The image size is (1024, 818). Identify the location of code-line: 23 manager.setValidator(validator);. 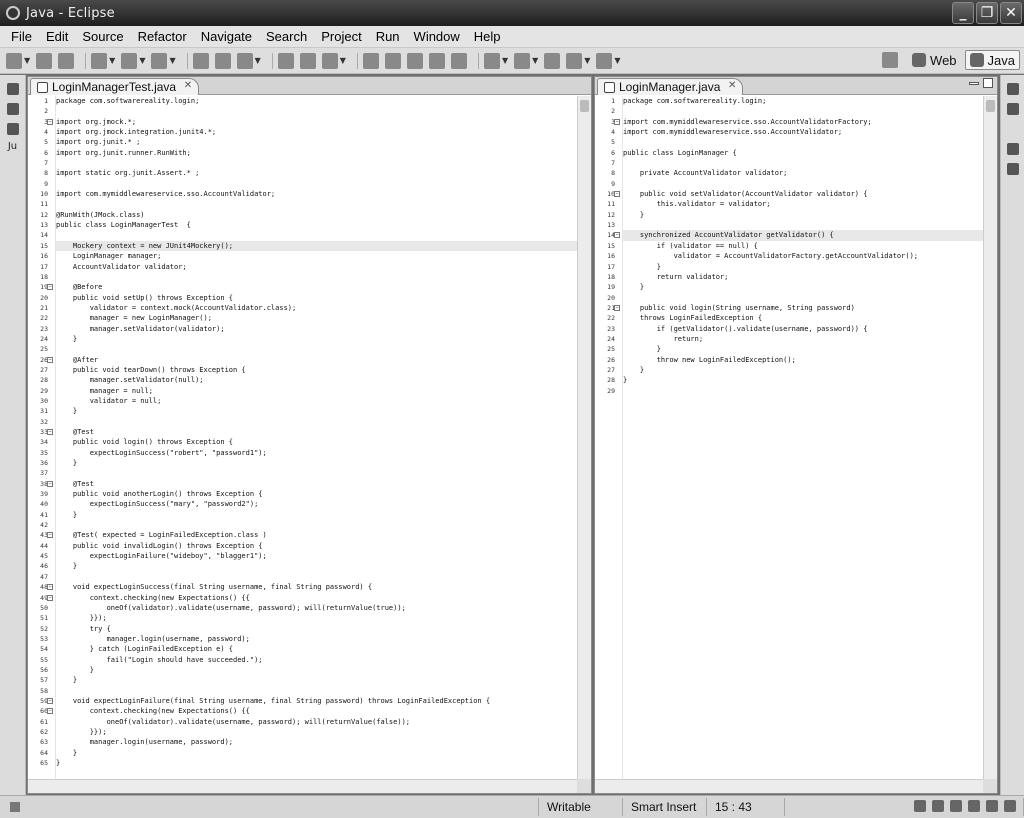
(308, 329).